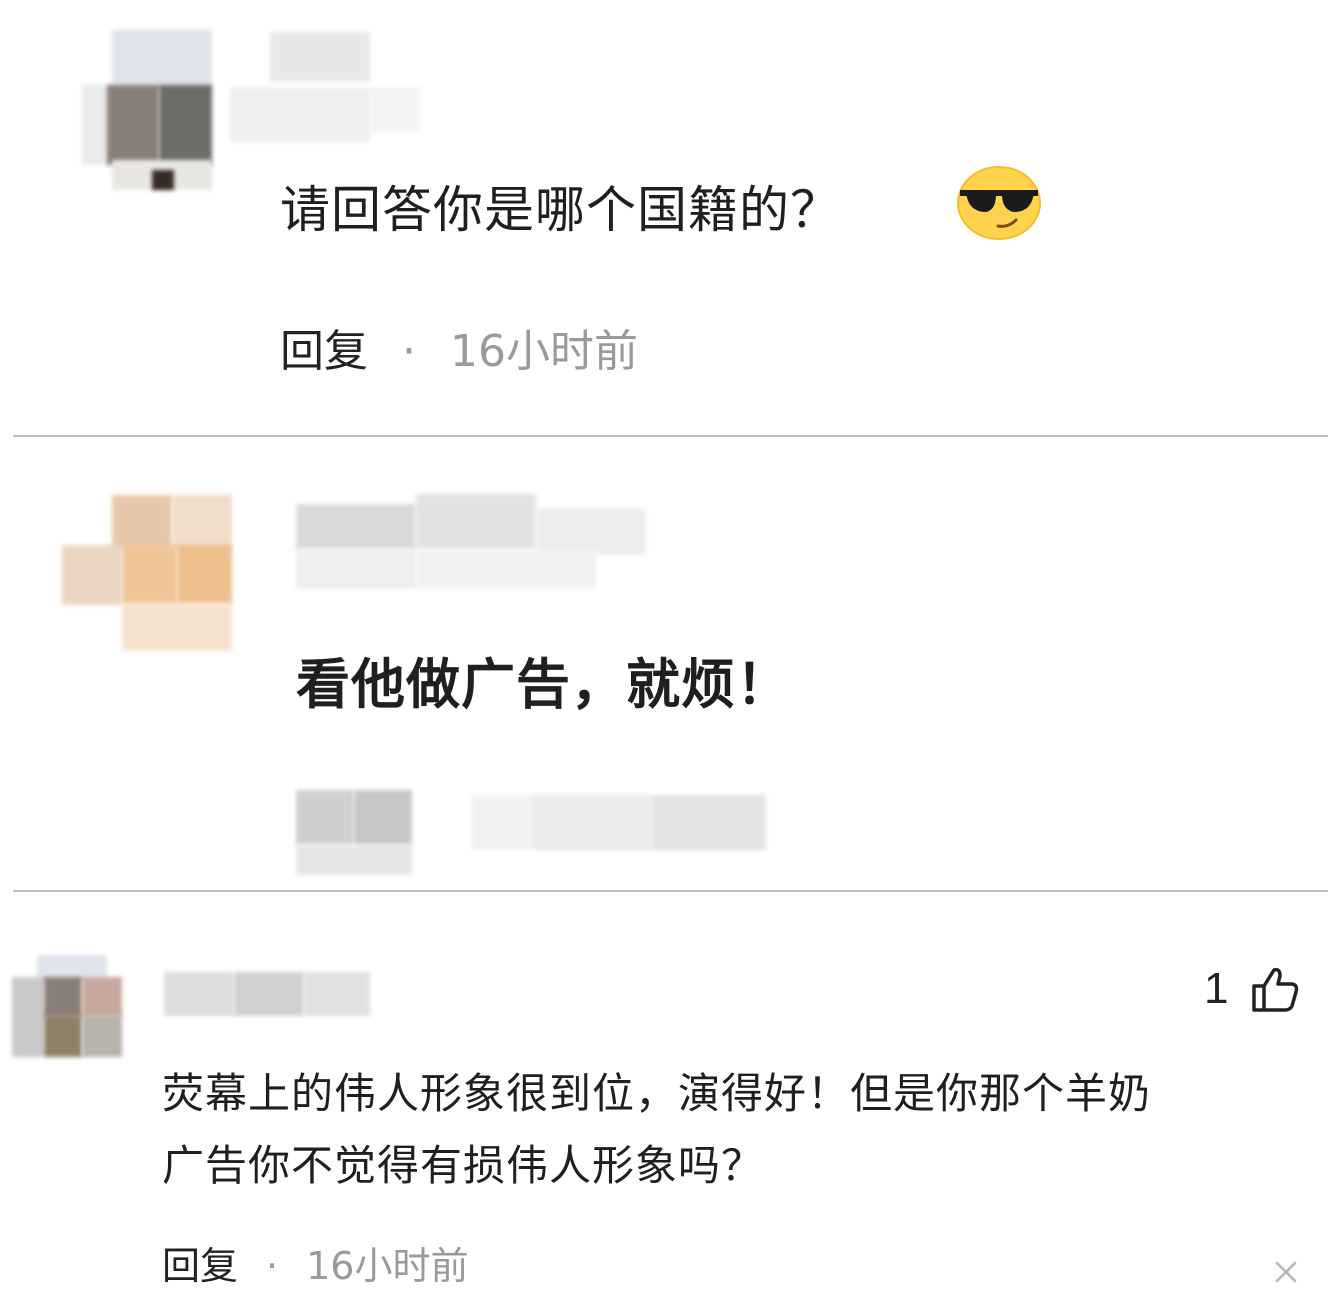 The image size is (1328, 1310). I want to click on sunglasses-face-icon, so click(999, 203).